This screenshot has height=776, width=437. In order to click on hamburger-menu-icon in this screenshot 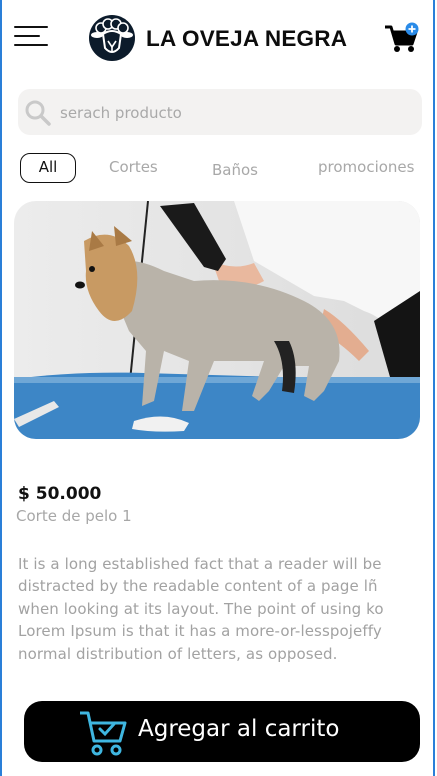, I will do `click(31, 36)`.